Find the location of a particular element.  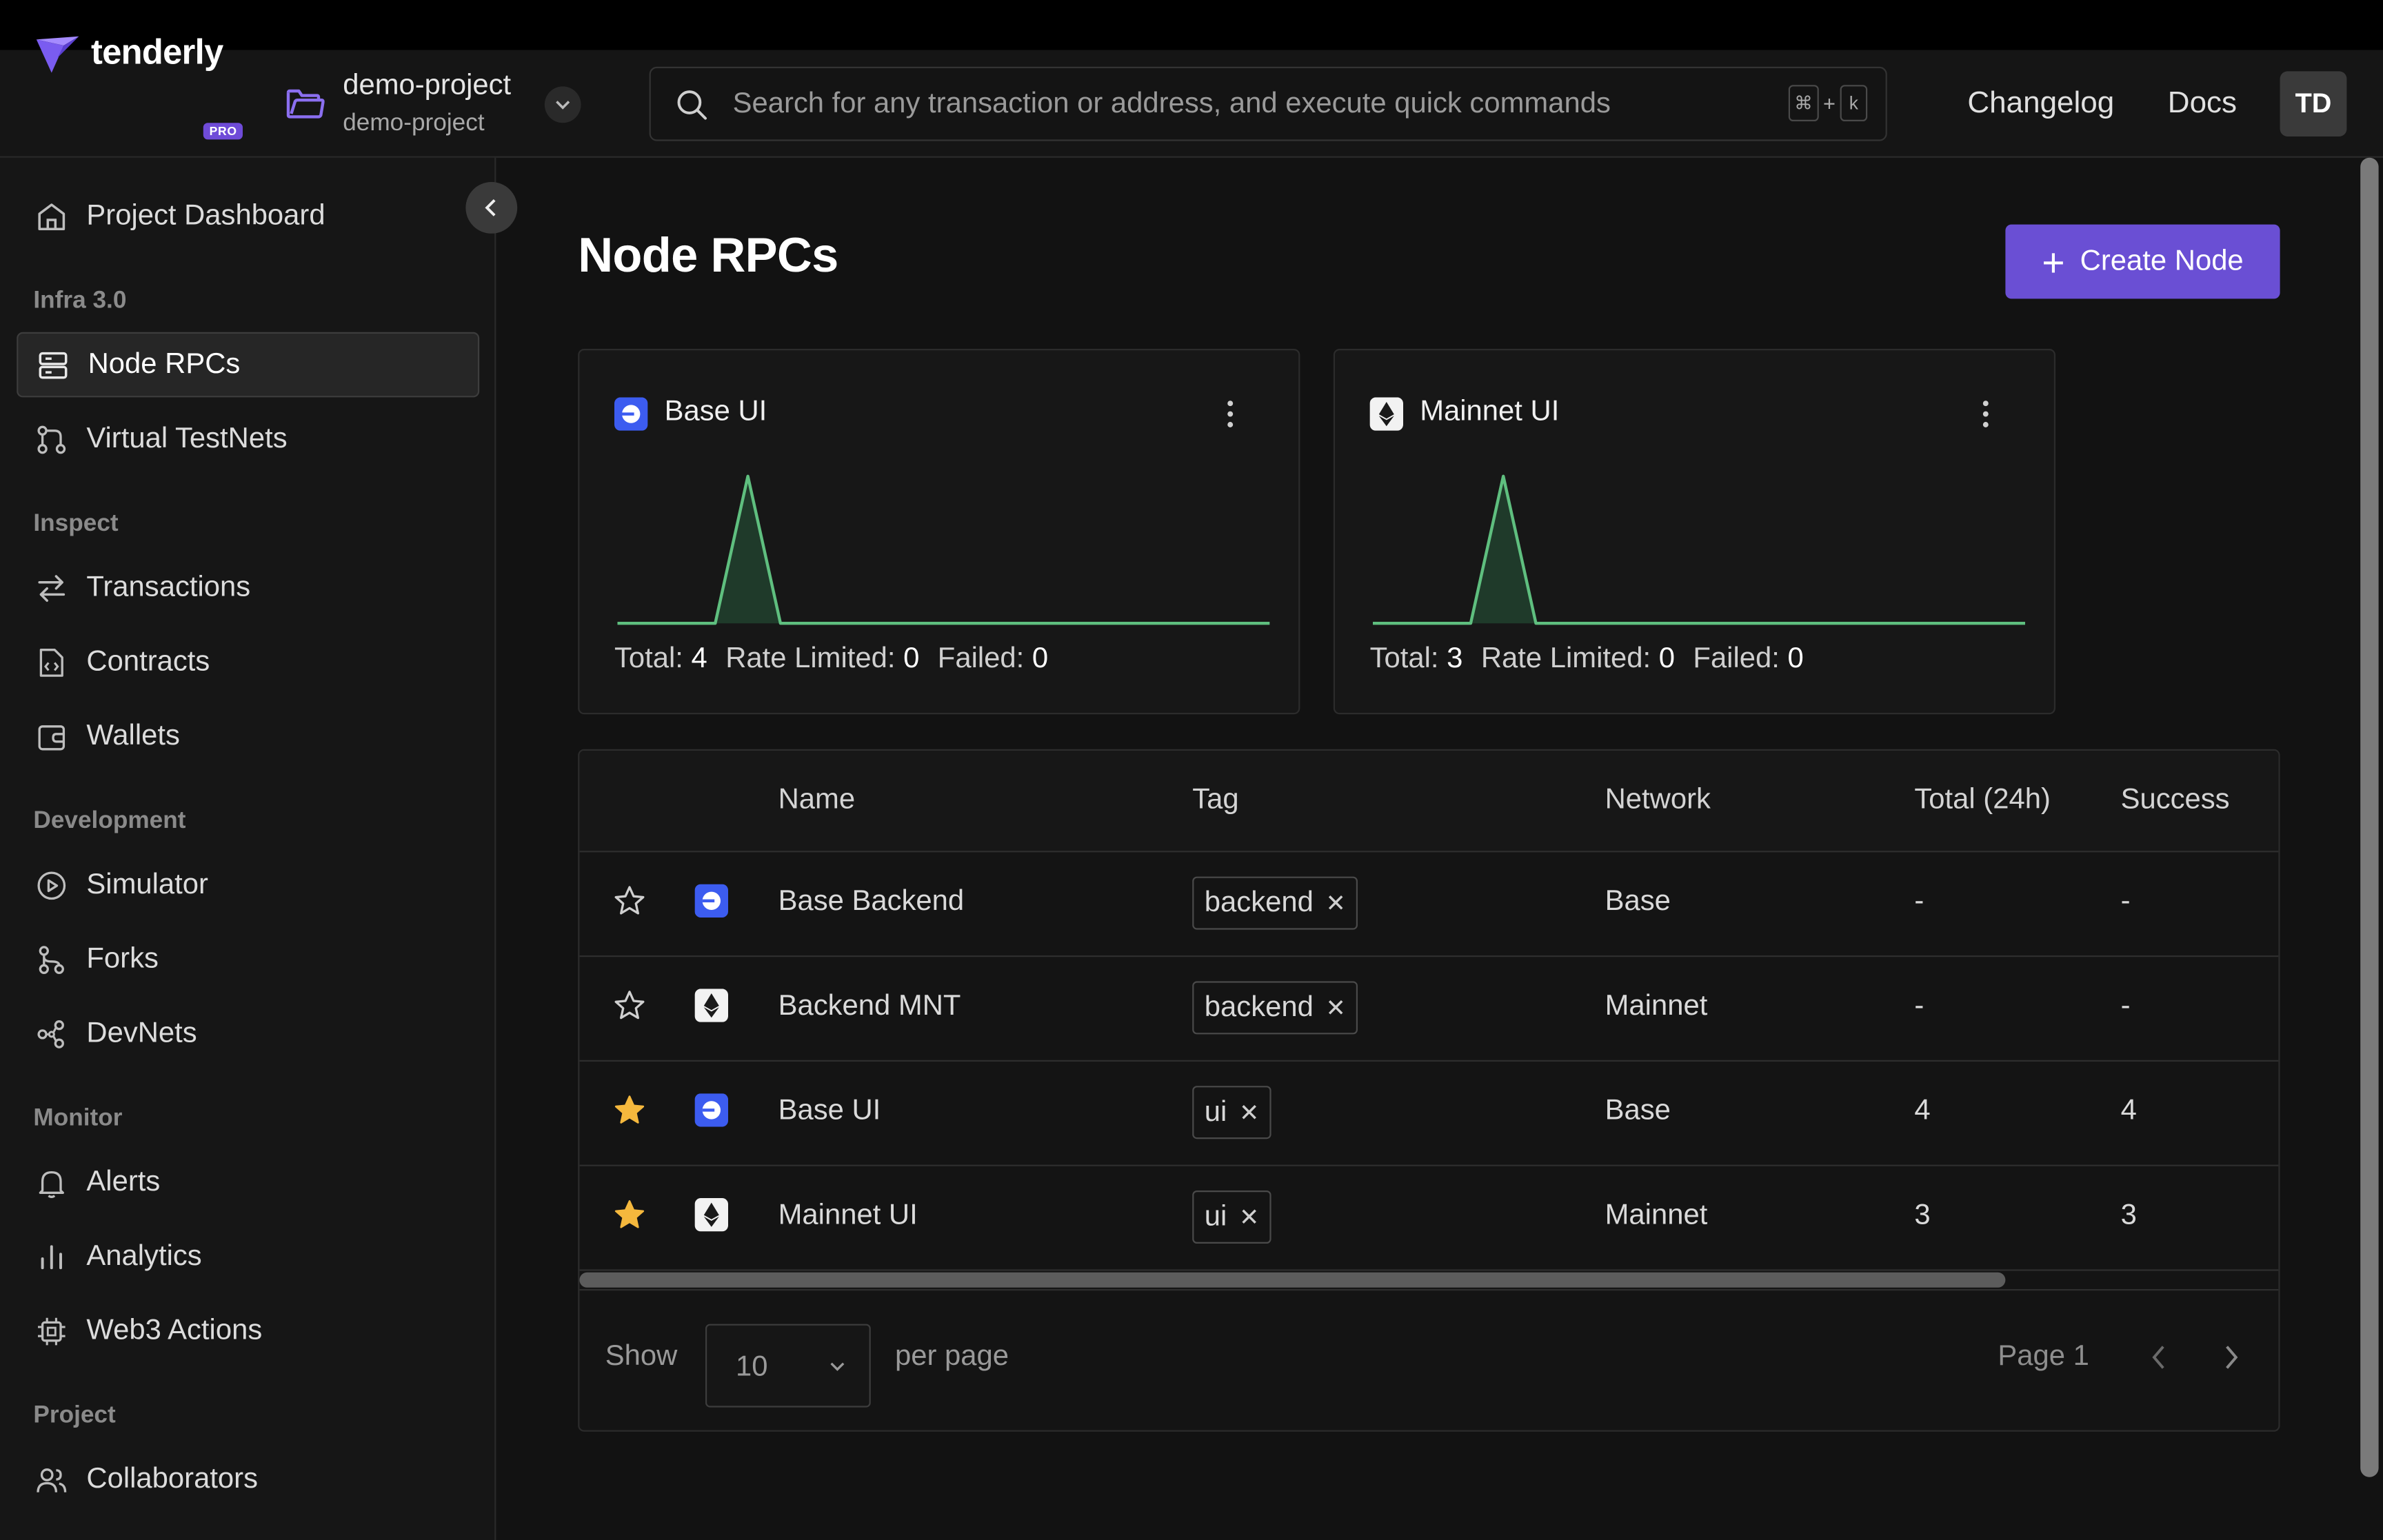

users-icon is located at coordinates (52, 1480).